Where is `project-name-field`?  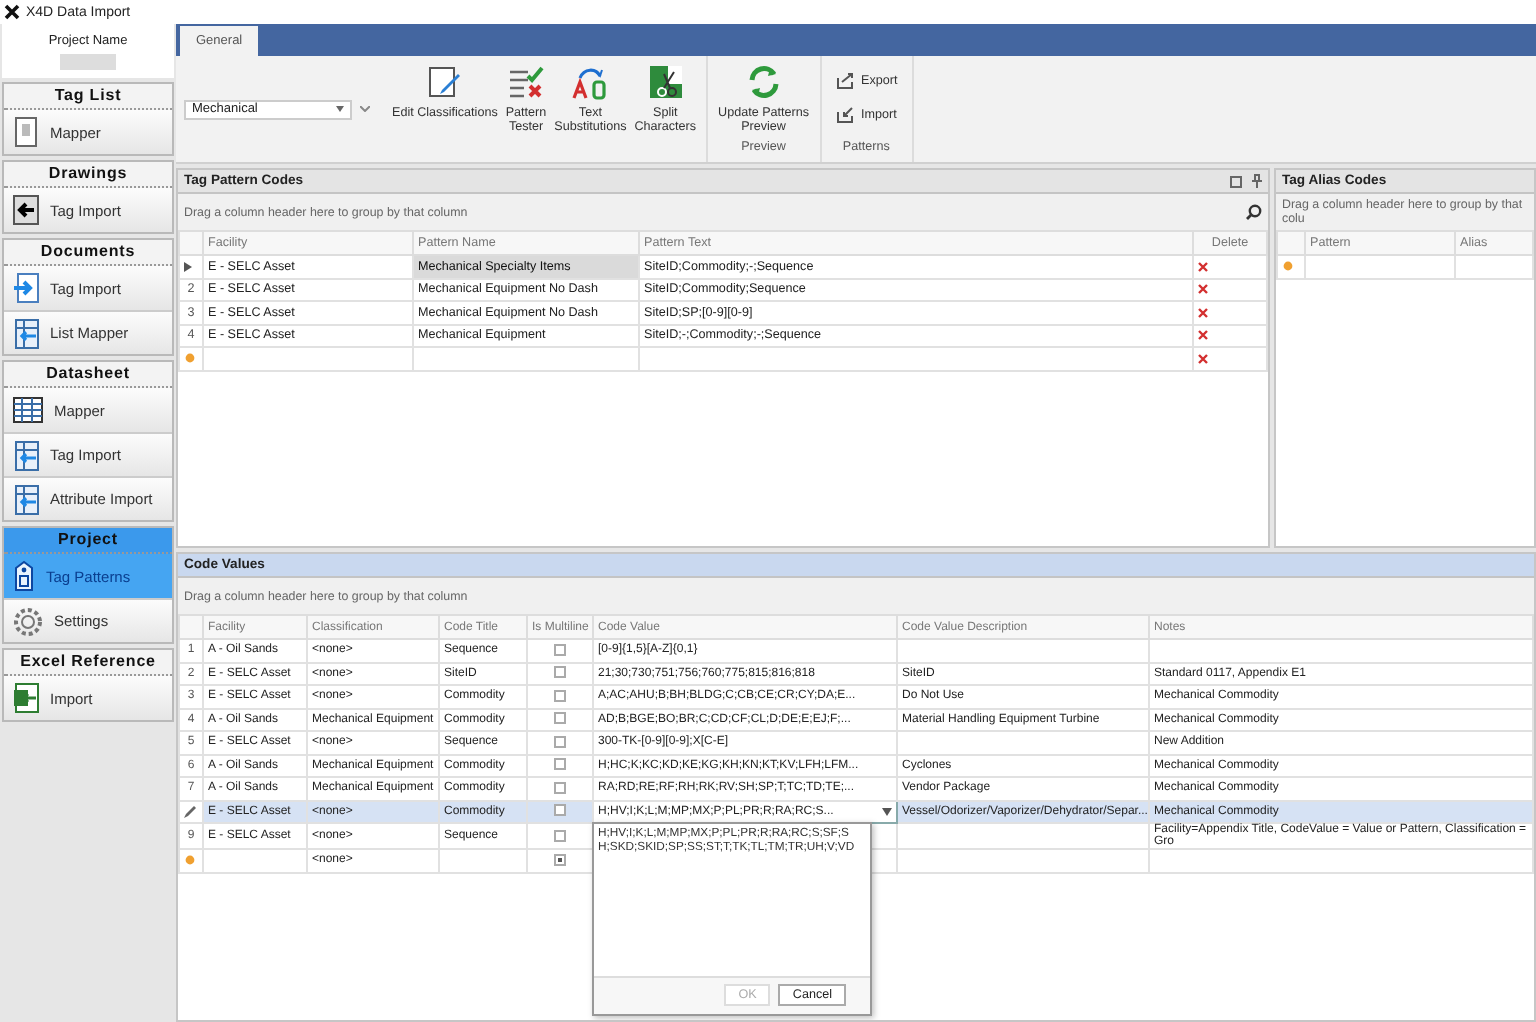
project-name-field is located at coordinates (88, 61).